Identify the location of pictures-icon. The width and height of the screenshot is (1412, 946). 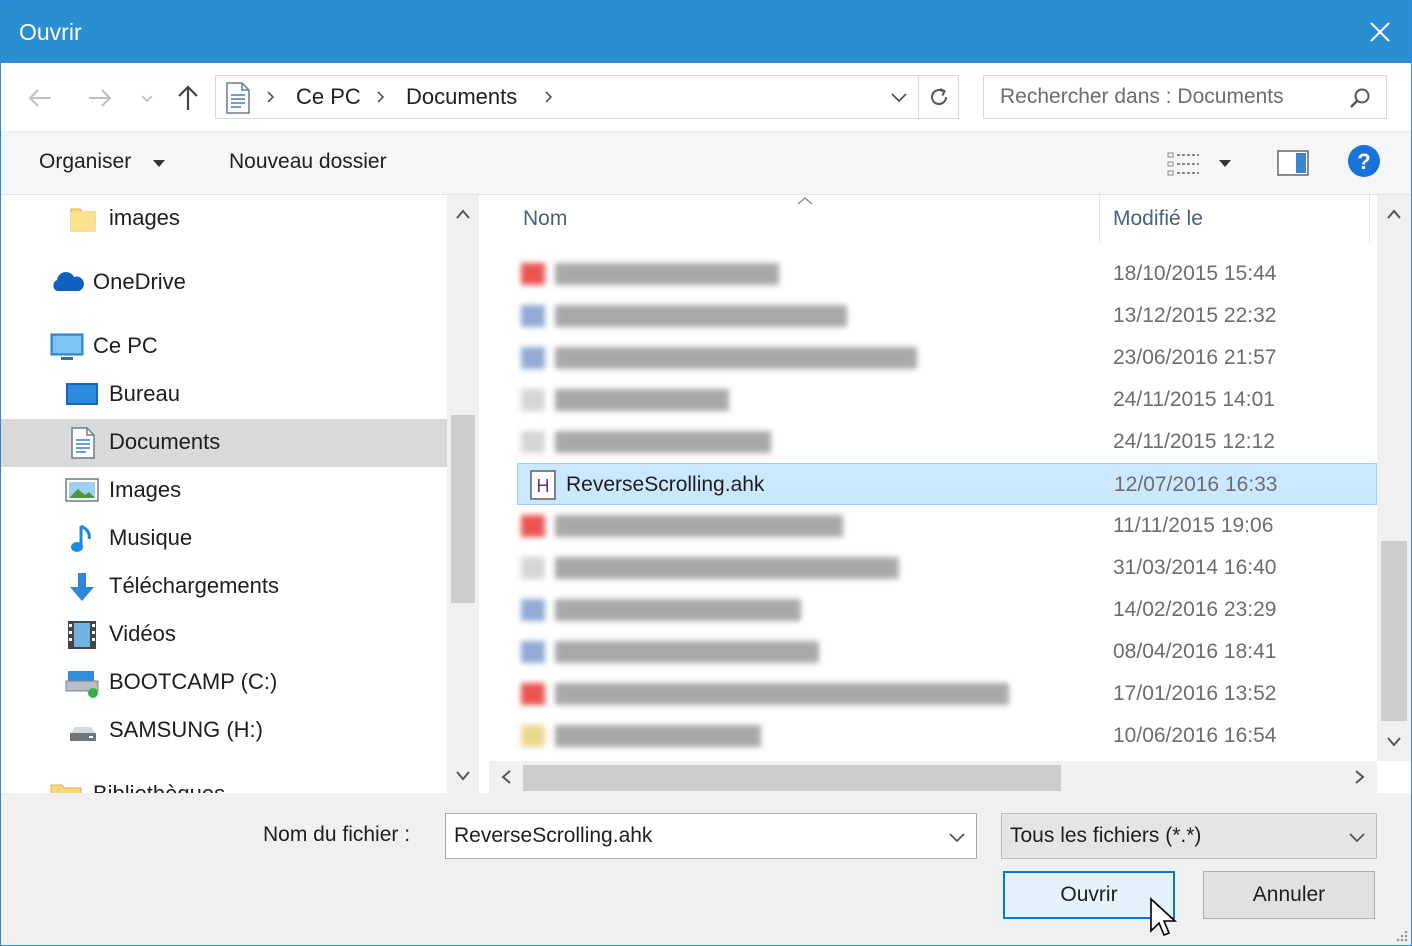
(82, 490).